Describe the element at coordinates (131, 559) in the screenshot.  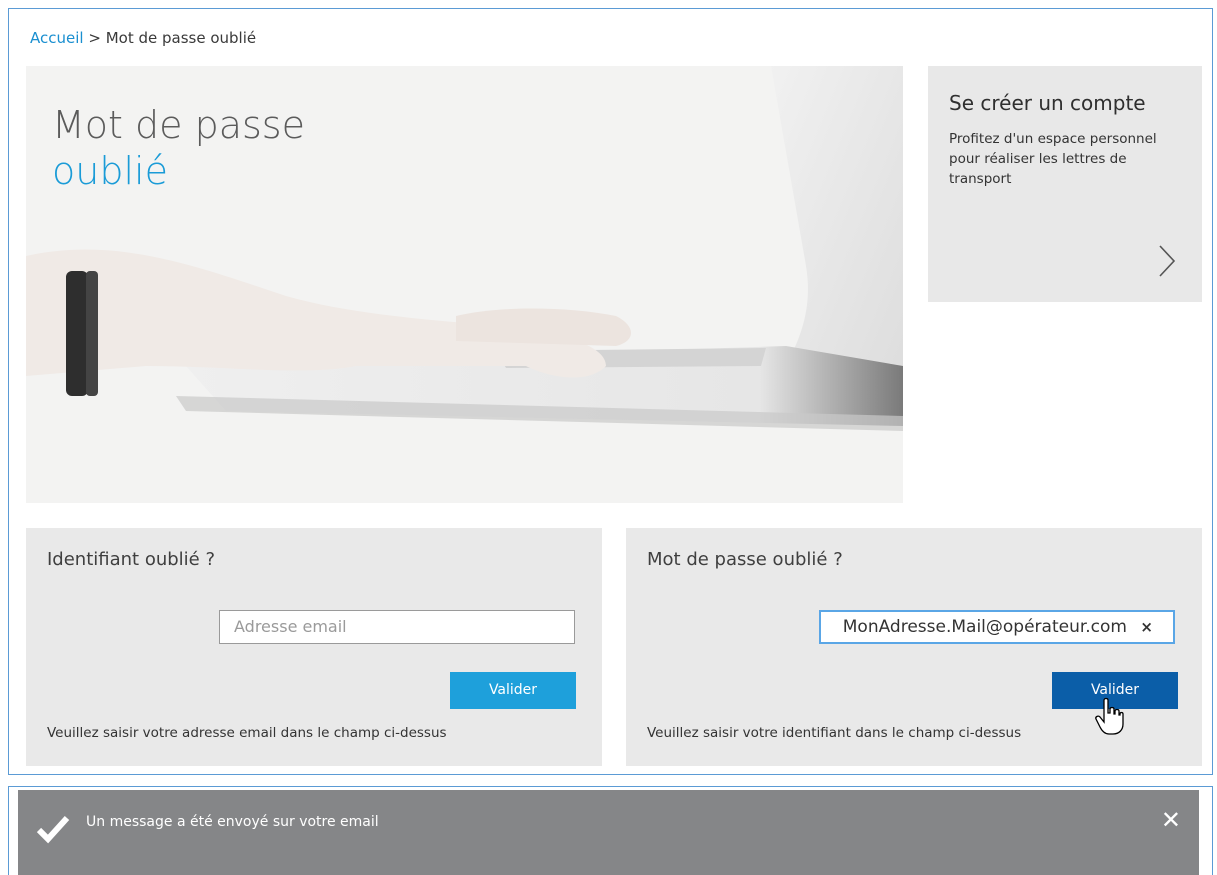
I see `identifiant-panel-title: Identifiant oublié ?` at that location.